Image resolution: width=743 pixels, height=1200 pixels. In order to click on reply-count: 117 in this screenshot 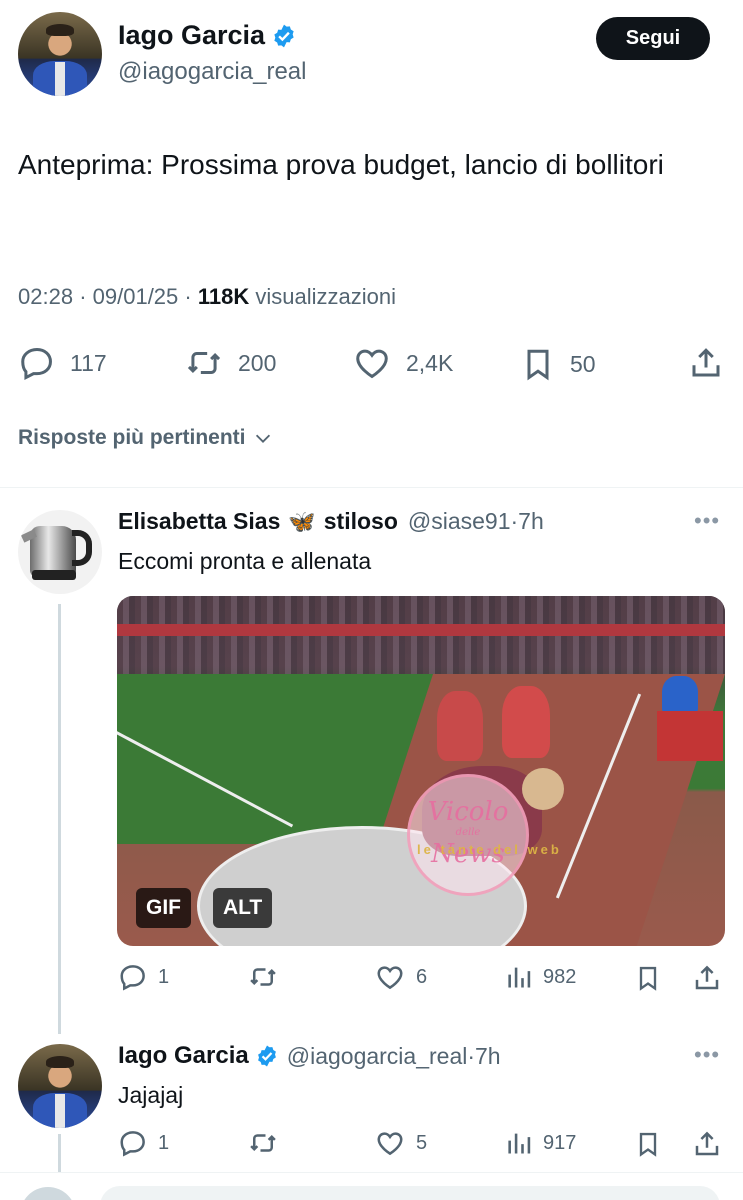, I will do `click(88, 362)`.